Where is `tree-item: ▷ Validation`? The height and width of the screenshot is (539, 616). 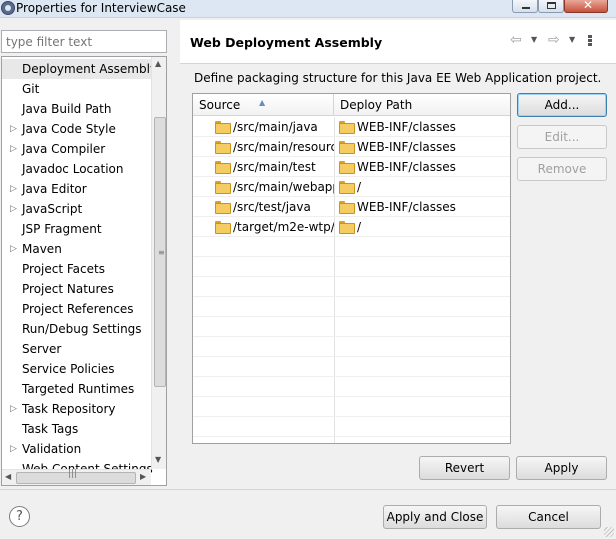 tree-item: ▷ Validation is located at coordinates (77, 449).